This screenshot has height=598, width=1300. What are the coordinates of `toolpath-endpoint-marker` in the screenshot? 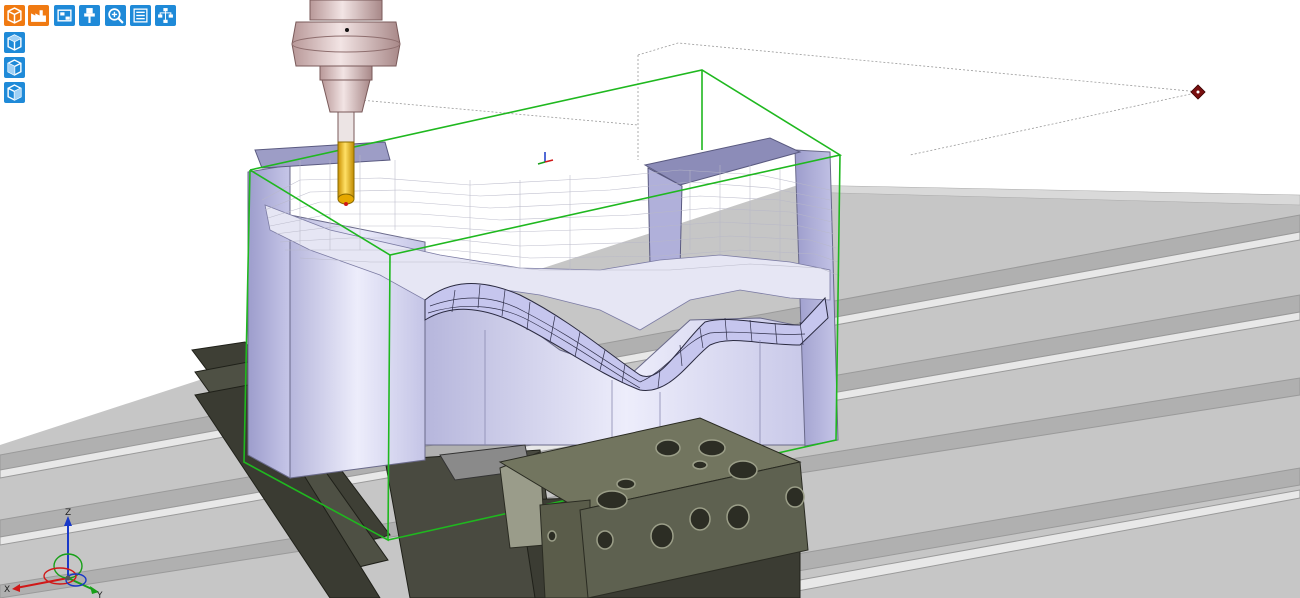 It's located at (1198, 92).